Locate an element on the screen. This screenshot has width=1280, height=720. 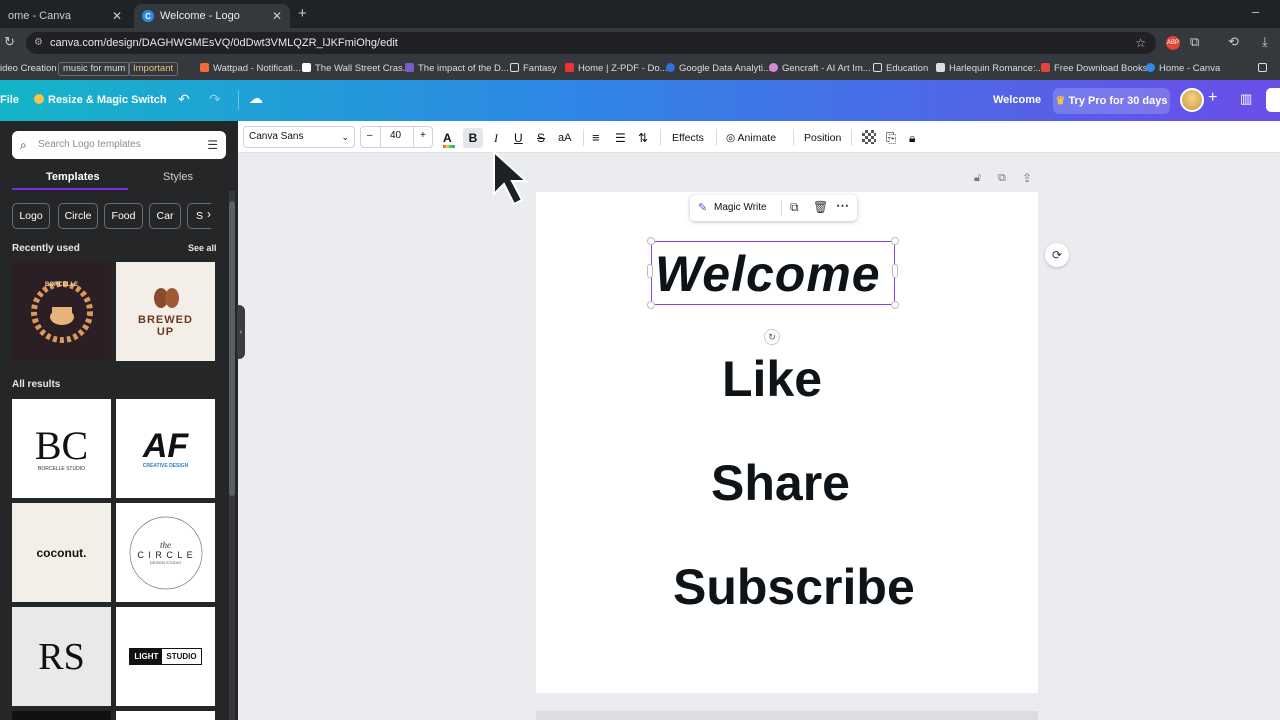
text-color-icon: A is located at coordinates (449, 138).